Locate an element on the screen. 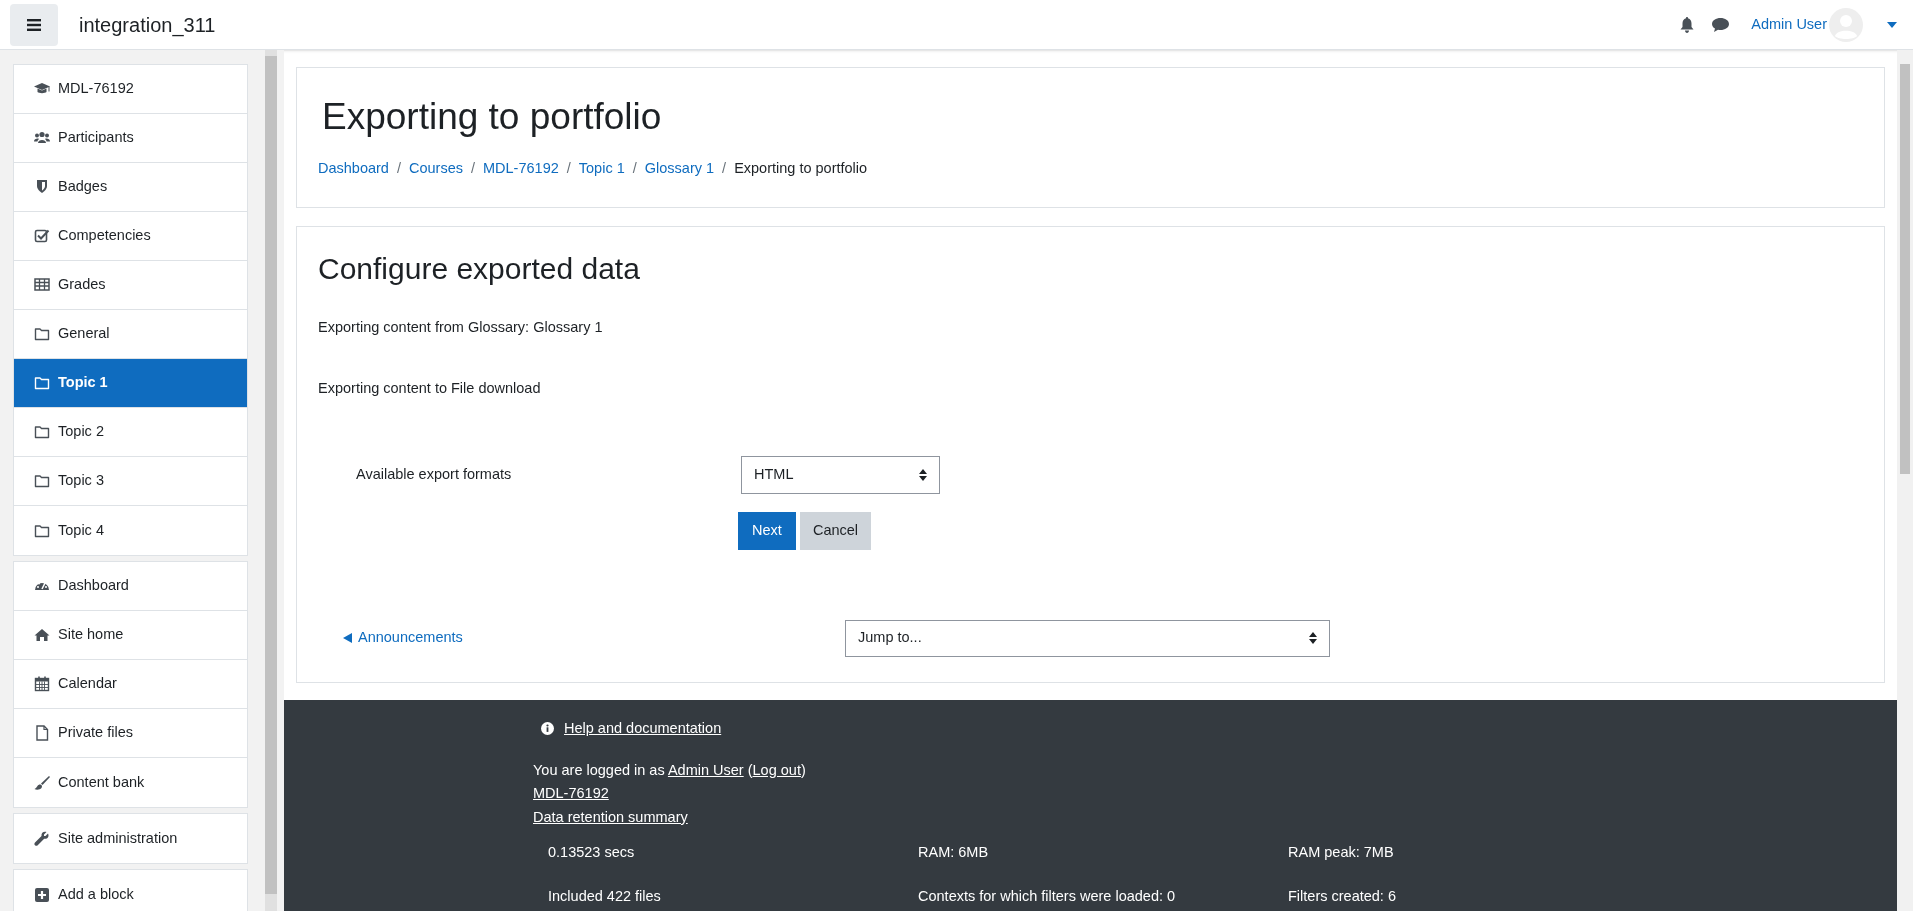 The width and height of the screenshot is (1913, 911). left-triangle-icon is located at coordinates (347, 638).